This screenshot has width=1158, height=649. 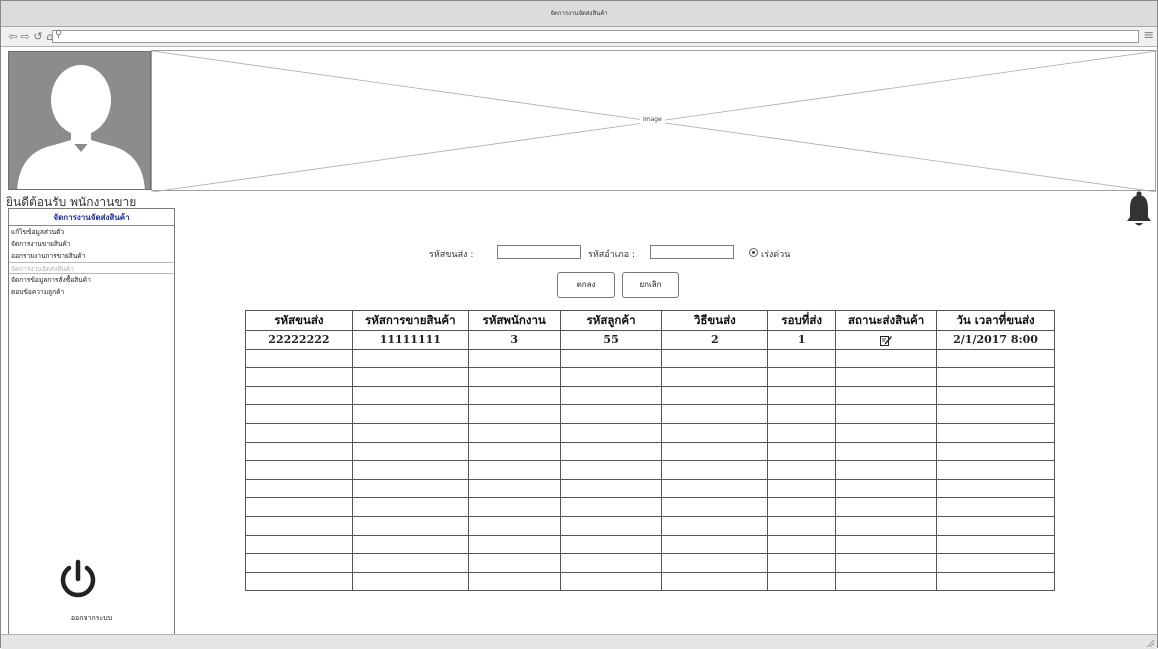 What do you see at coordinates (1150, 643) in the screenshot?
I see `resize-grip-icon` at bounding box center [1150, 643].